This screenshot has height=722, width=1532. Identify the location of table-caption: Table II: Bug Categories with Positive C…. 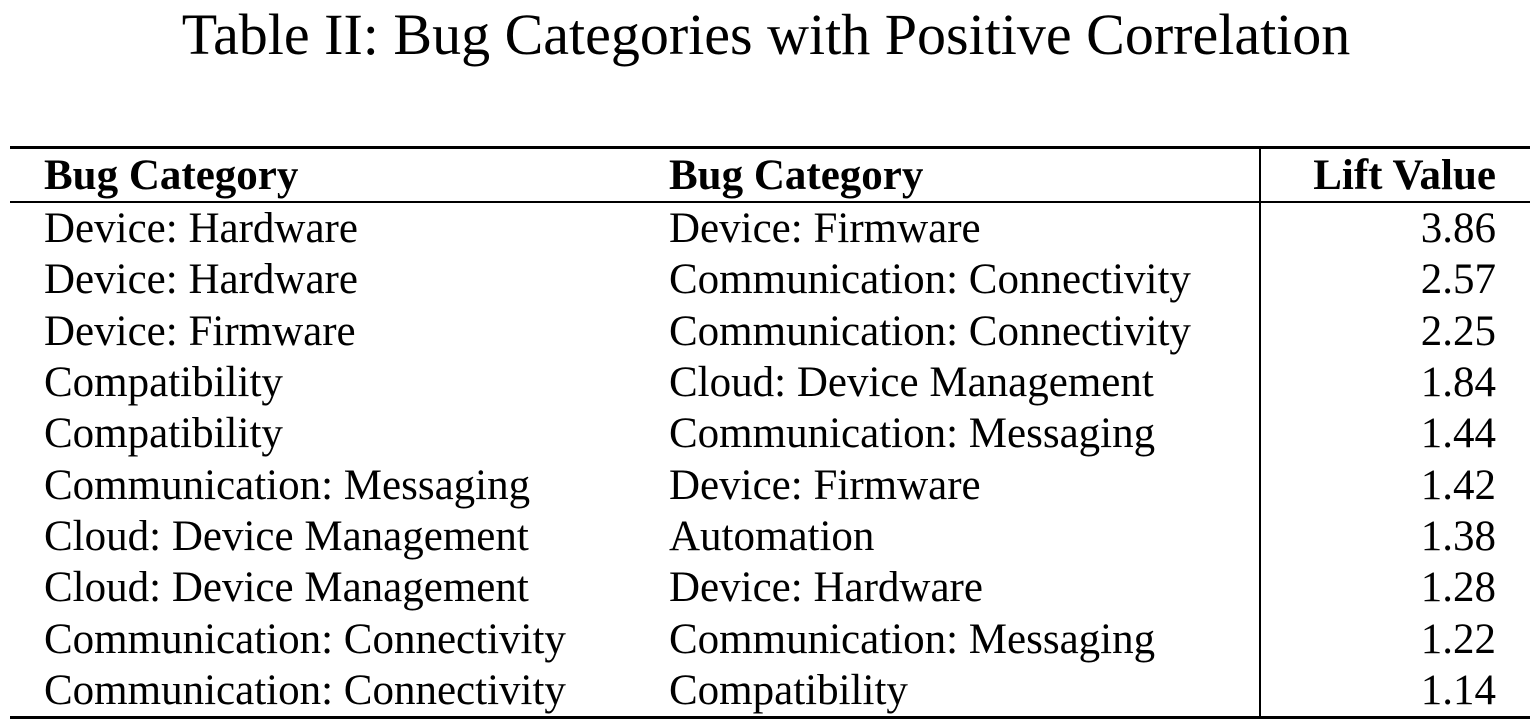
(766, 34).